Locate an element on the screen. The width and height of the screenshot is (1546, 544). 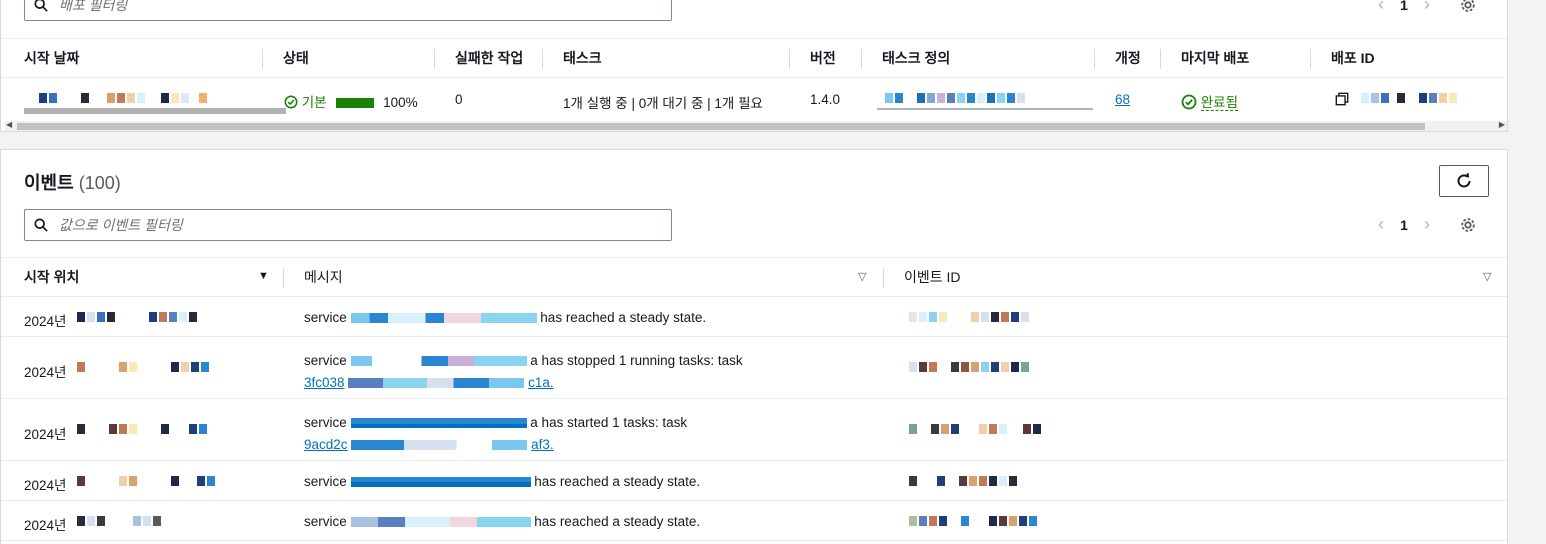
col-last-deploy: 마지막 배포 is located at coordinates (1215, 58).